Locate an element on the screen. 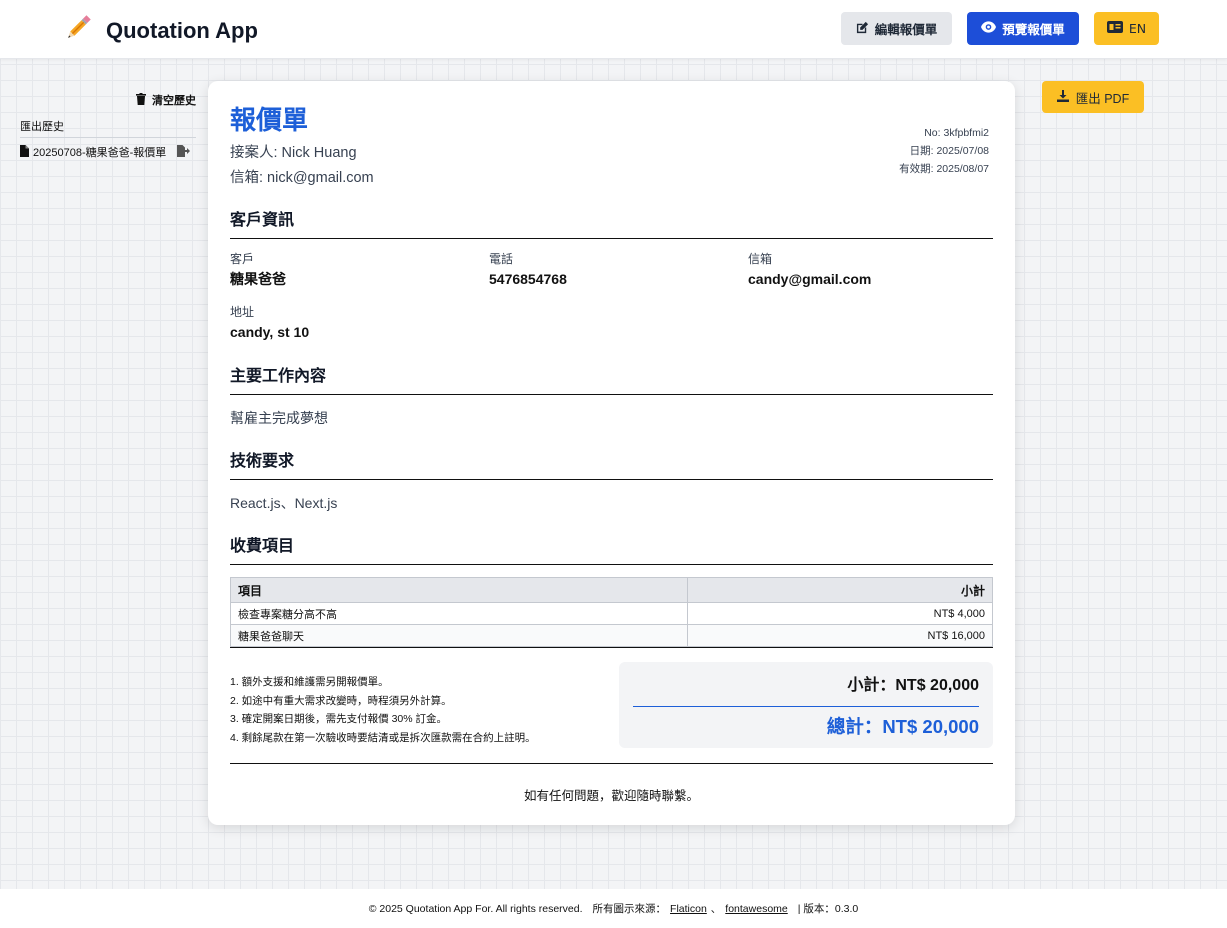 The height and width of the screenshot is (928, 1227). preview-quote-button: 預覽報價單 is located at coordinates (1023, 28).